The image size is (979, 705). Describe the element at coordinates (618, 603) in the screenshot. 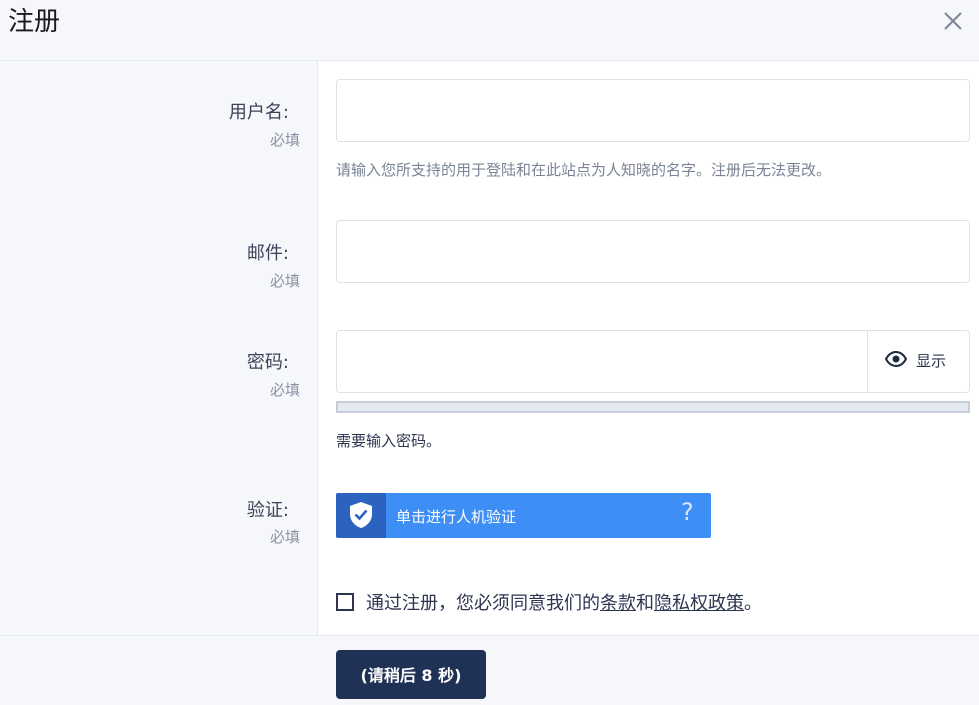

I see `terms-link: 条款` at that location.